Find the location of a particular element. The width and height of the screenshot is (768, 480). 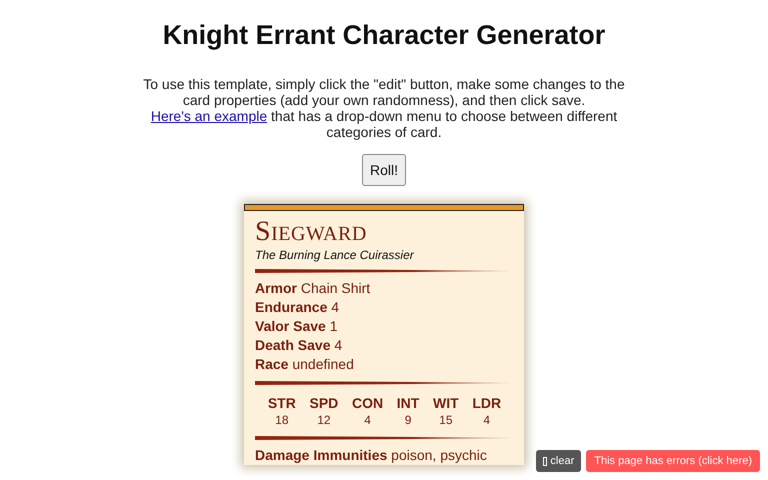

roll-button: Roll! is located at coordinates (384, 170).